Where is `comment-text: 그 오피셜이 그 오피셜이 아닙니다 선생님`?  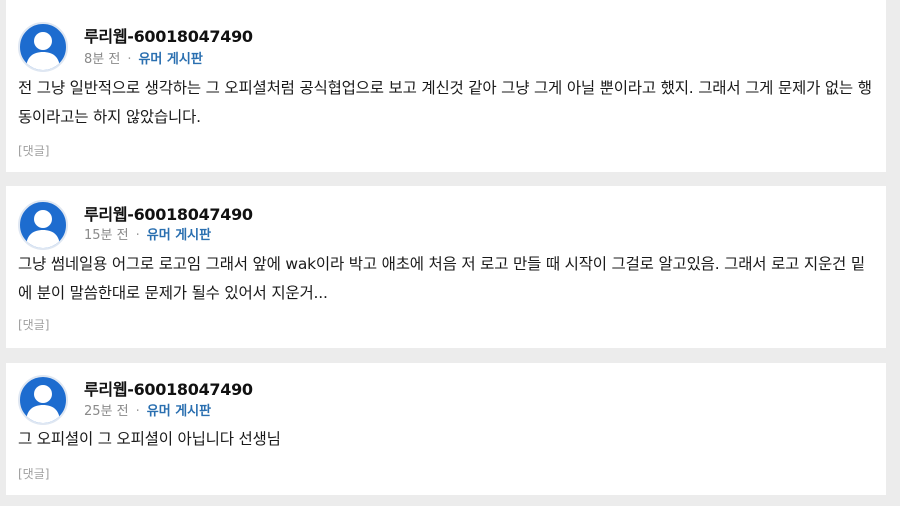
comment-text: 그 오피셜이 그 오피셜이 아닙니다 선생님 is located at coordinates (149, 439).